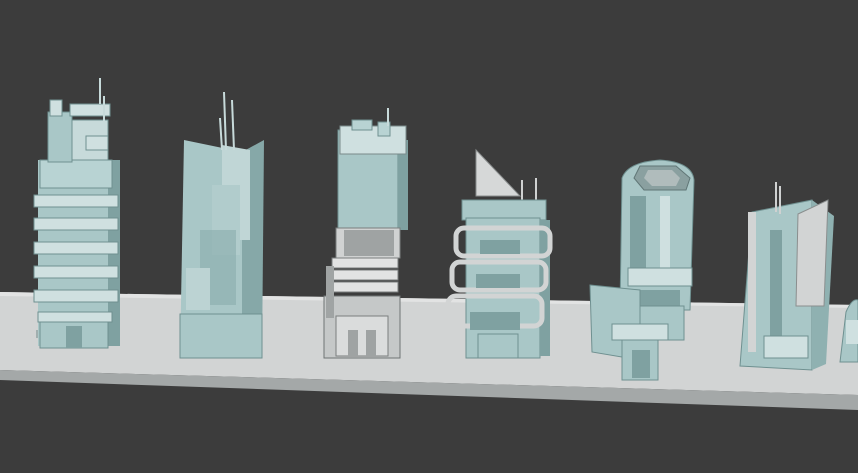 The width and height of the screenshot is (858, 473). Describe the element at coordinates (221, 225) in the screenshot. I see `tower-stepped-slab` at that location.